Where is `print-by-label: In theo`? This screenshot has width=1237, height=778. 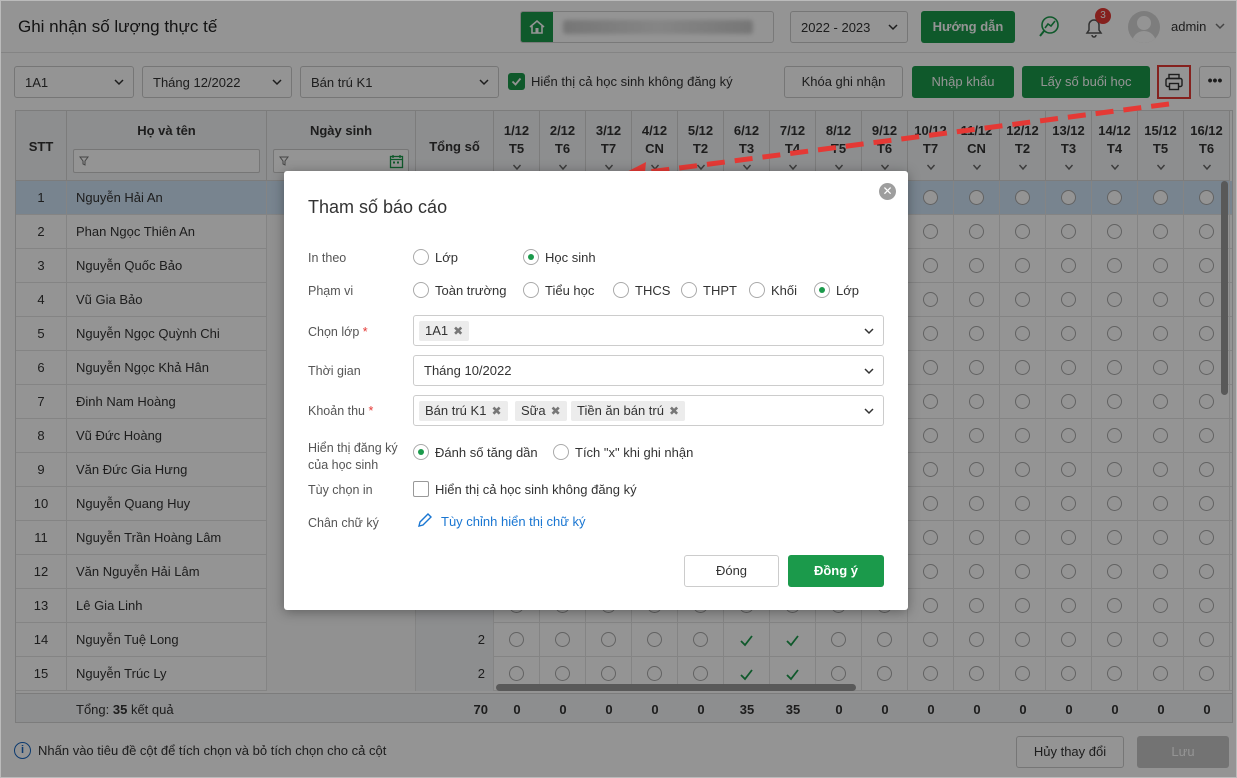 print-by-label: In theo is located at coordinates (327, 258).